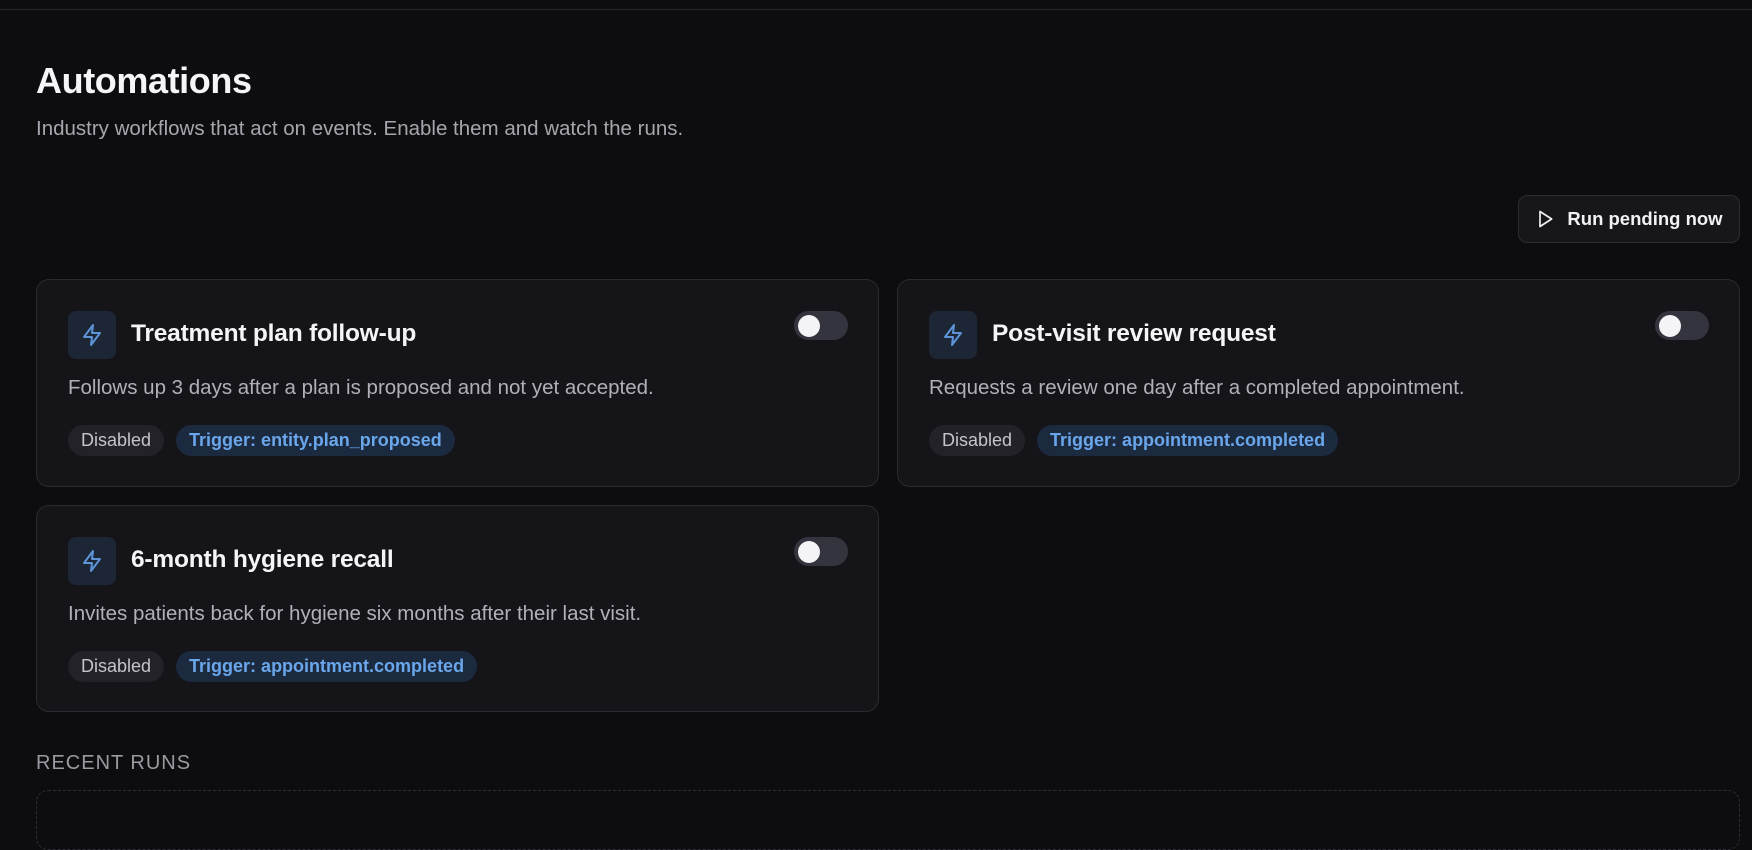 The width and height of the screenshot is (1752, 850). I want to click on page-title: Automations, so click(144, 80).